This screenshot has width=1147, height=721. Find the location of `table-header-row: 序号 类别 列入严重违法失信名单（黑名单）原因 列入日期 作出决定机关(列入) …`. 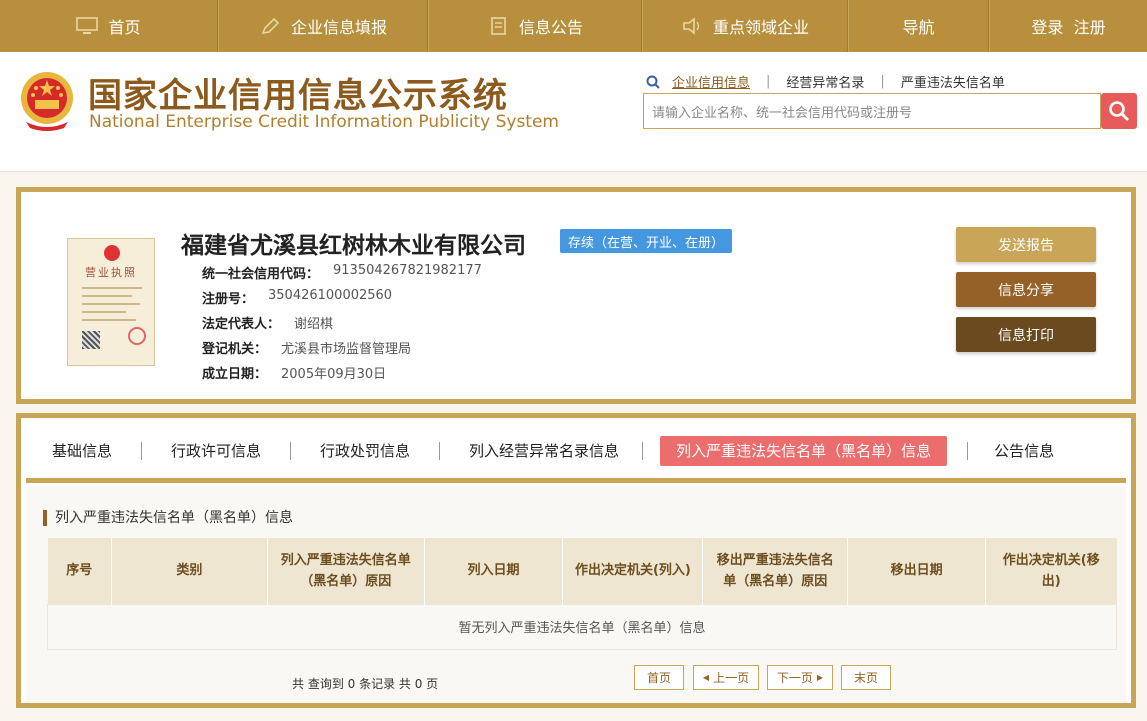

table-header-row: 序号 类别 列入严重违法失信名单（黑名单）原因 列入日期 作出决定机关(列入) … is located at coordinates (582, 571).